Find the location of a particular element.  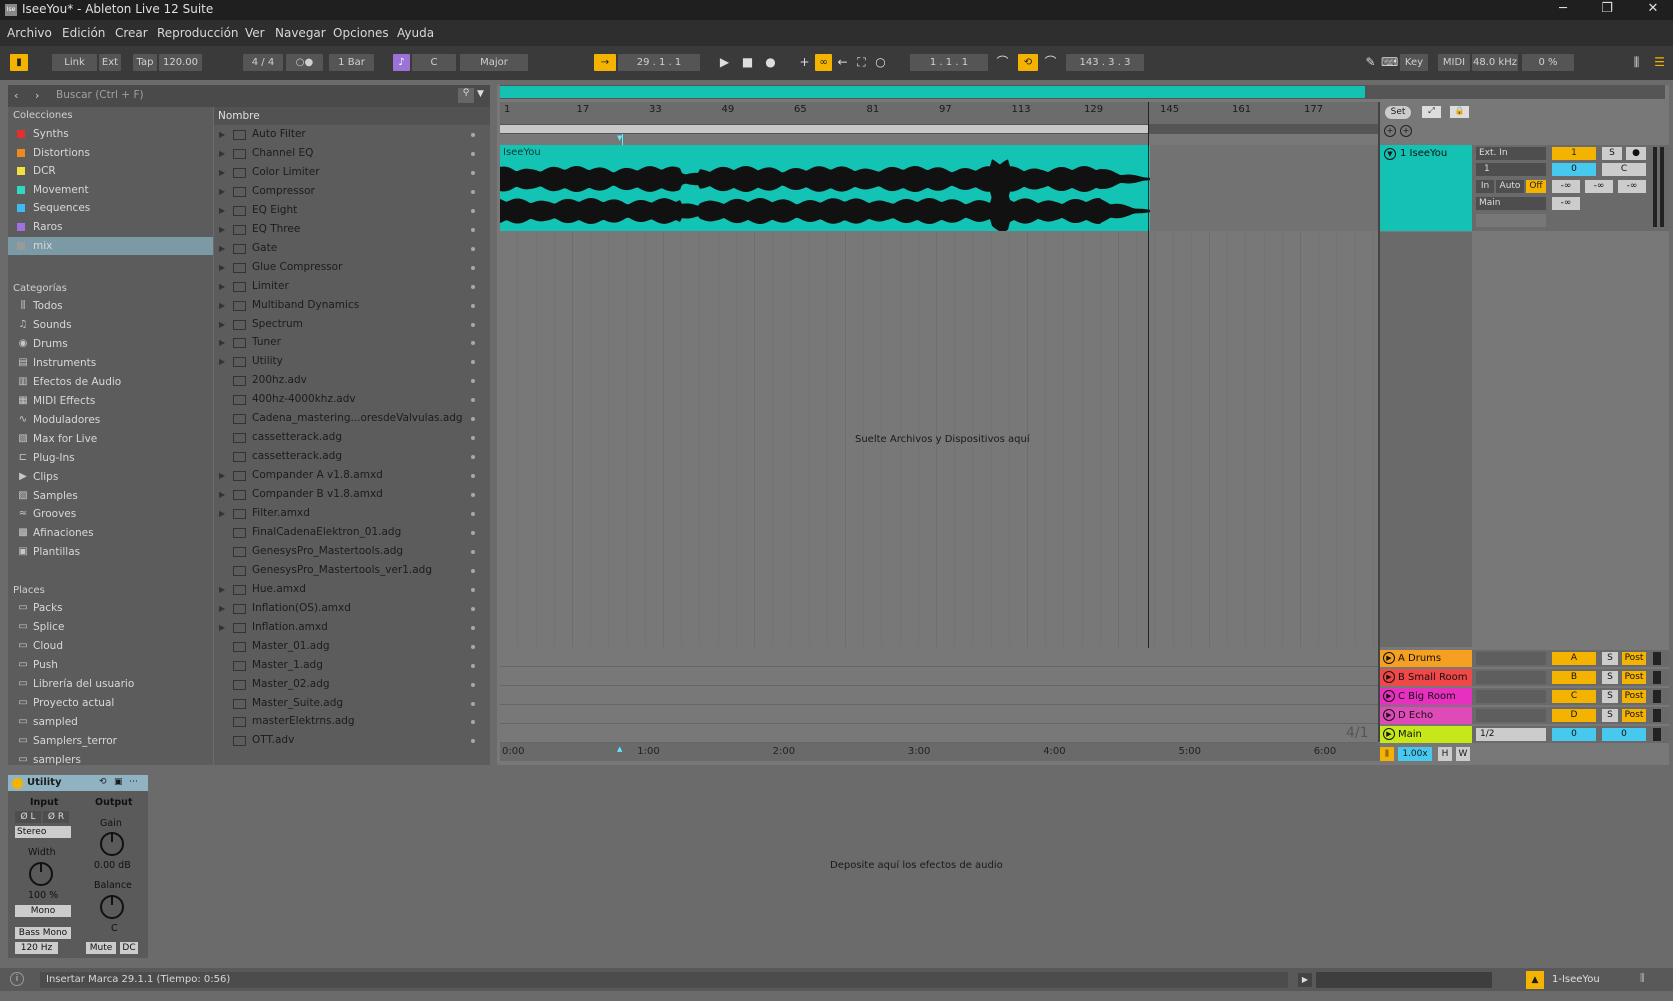

clip-overview is located at coordinates (1404, 980).